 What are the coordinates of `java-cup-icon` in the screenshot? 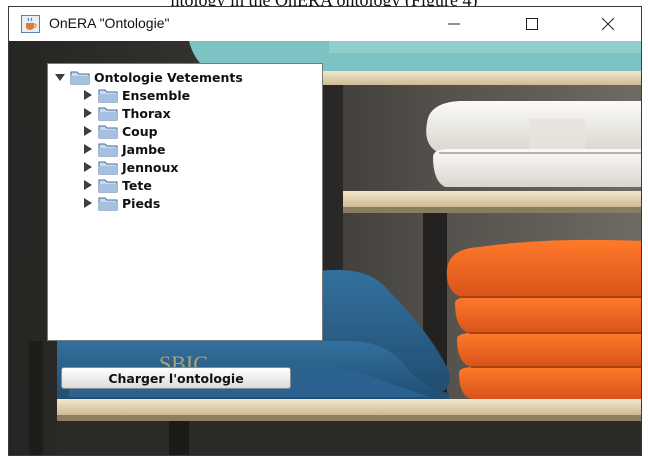 It's located at (30, 24).